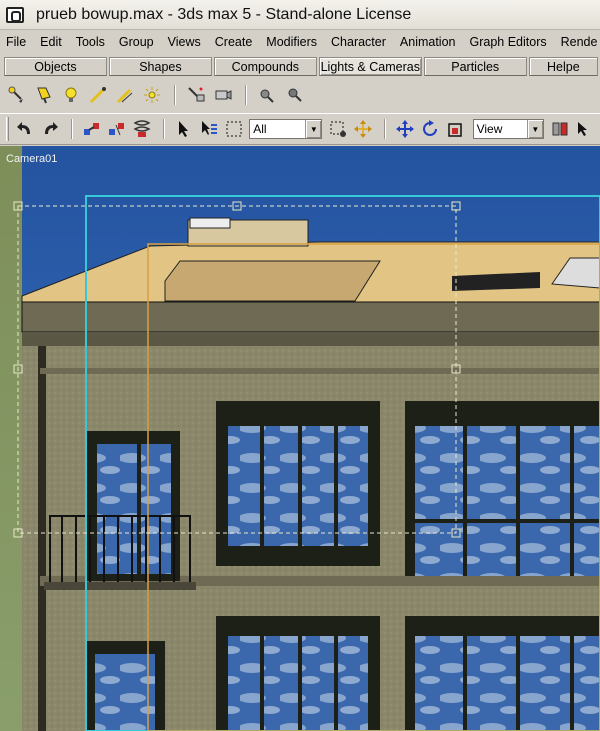  I want to click on roof-vent, so click(210, 223).